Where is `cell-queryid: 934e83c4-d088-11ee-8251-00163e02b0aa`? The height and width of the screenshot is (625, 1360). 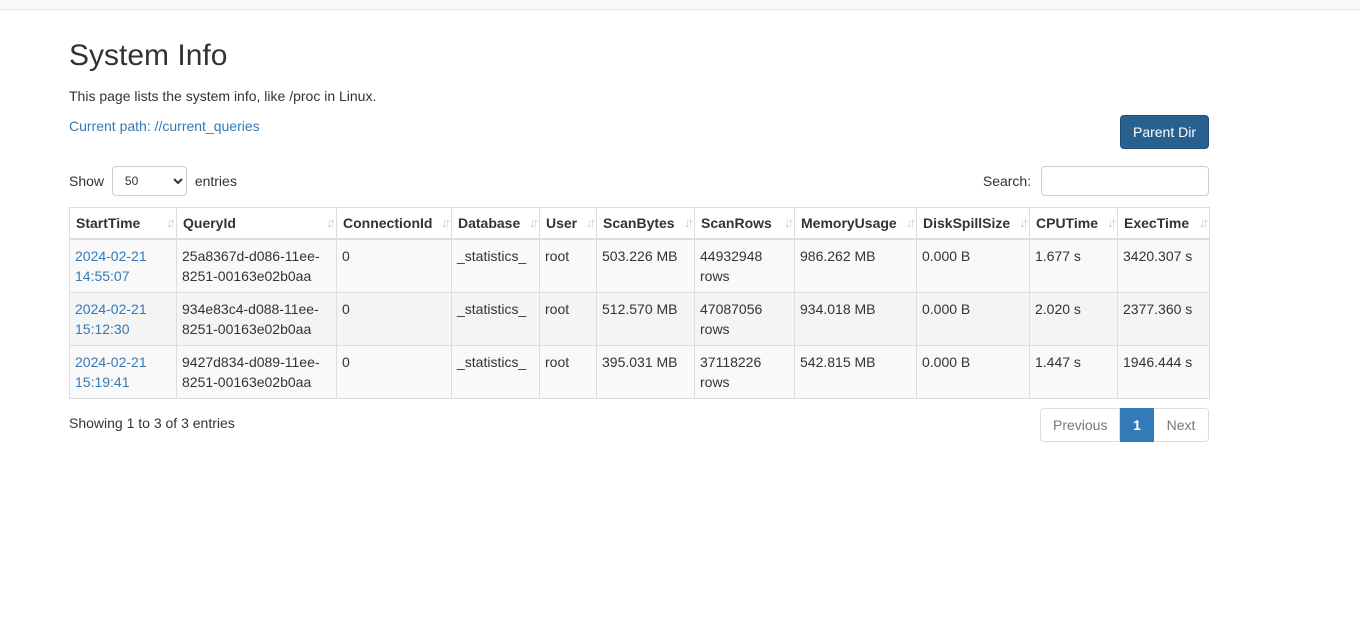 cell-queryid: 934e83c4-d088-11ee-8251-00163e02b0aa is located at coordinates (256, 318).